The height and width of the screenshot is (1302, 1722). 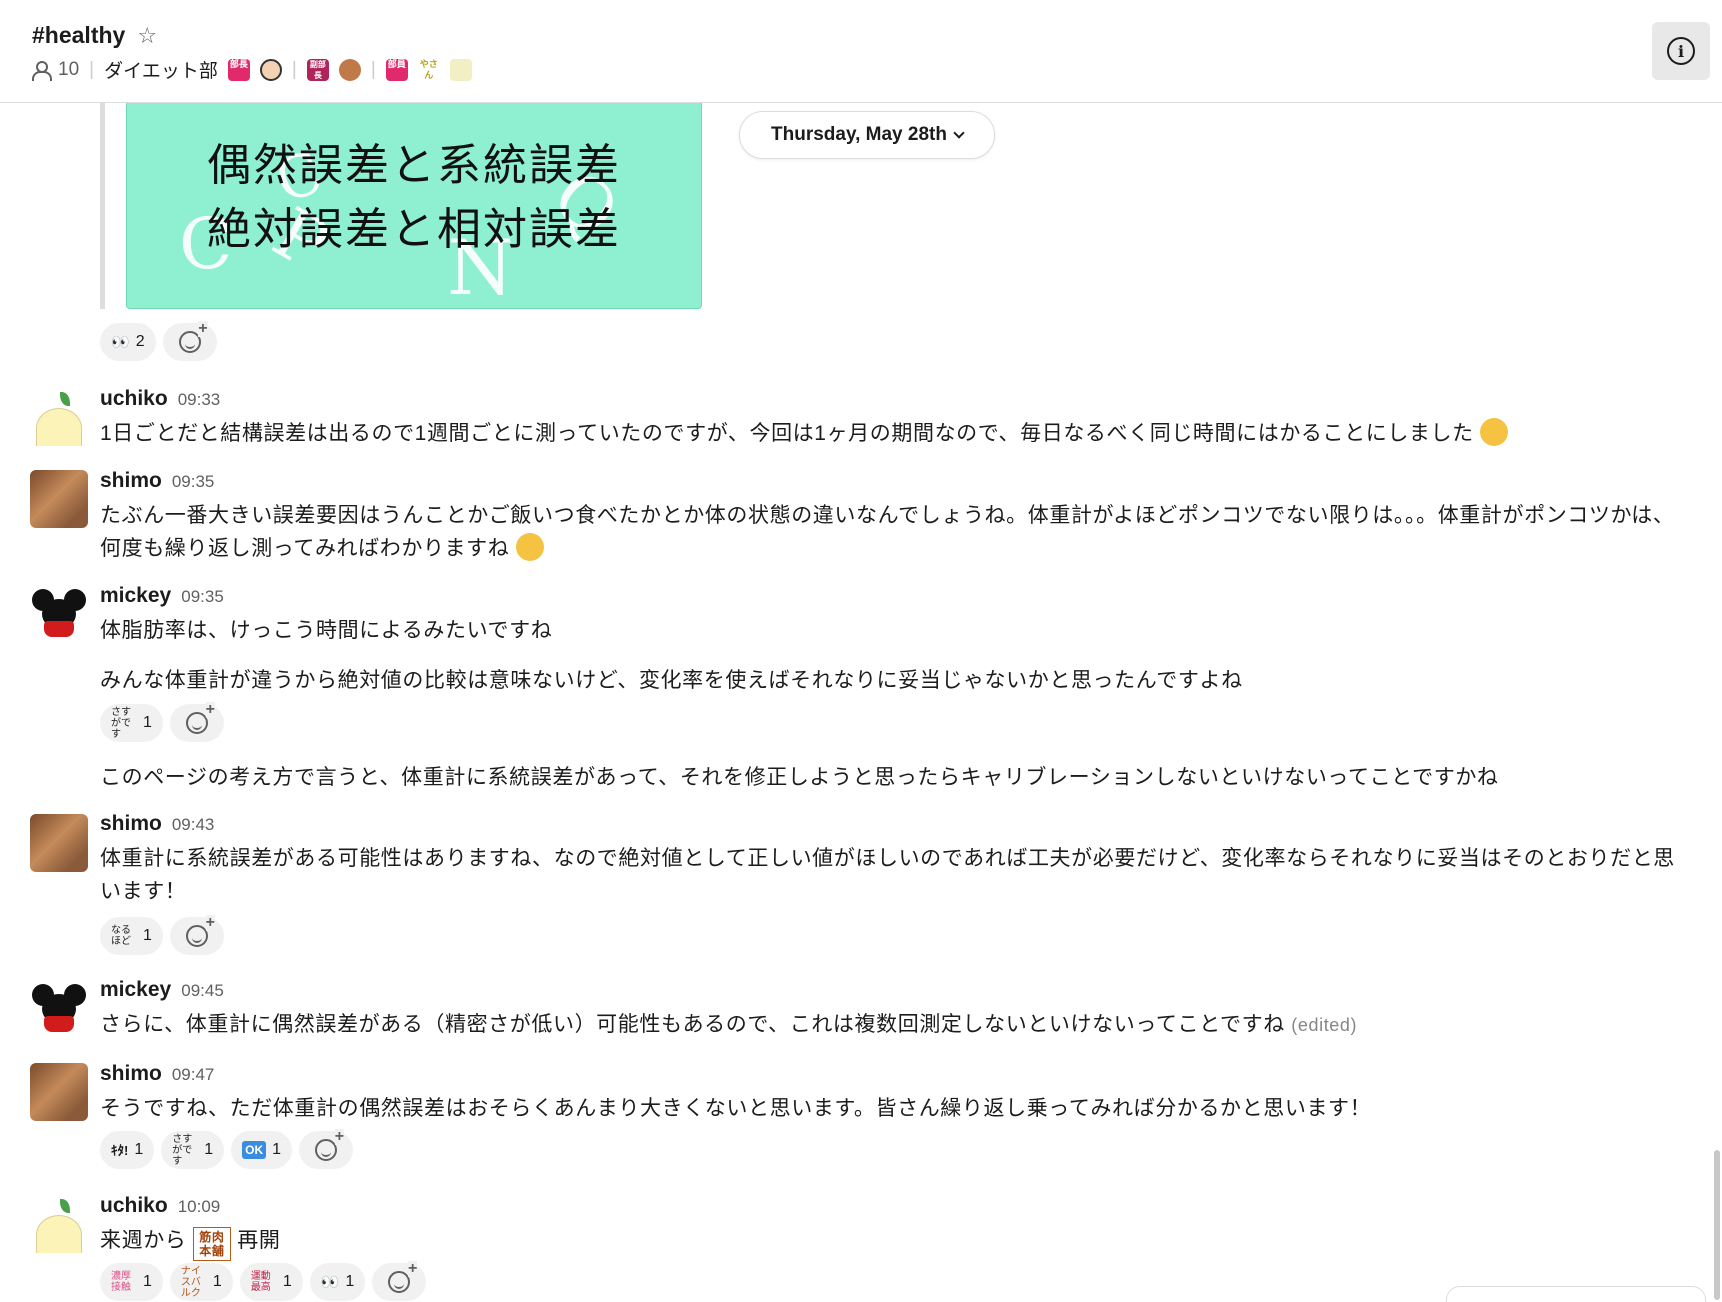 What do you see at coordinates (202, 991) in the screenshot?
I see `timestamp: 09:45` at bounding box center [202, 991].